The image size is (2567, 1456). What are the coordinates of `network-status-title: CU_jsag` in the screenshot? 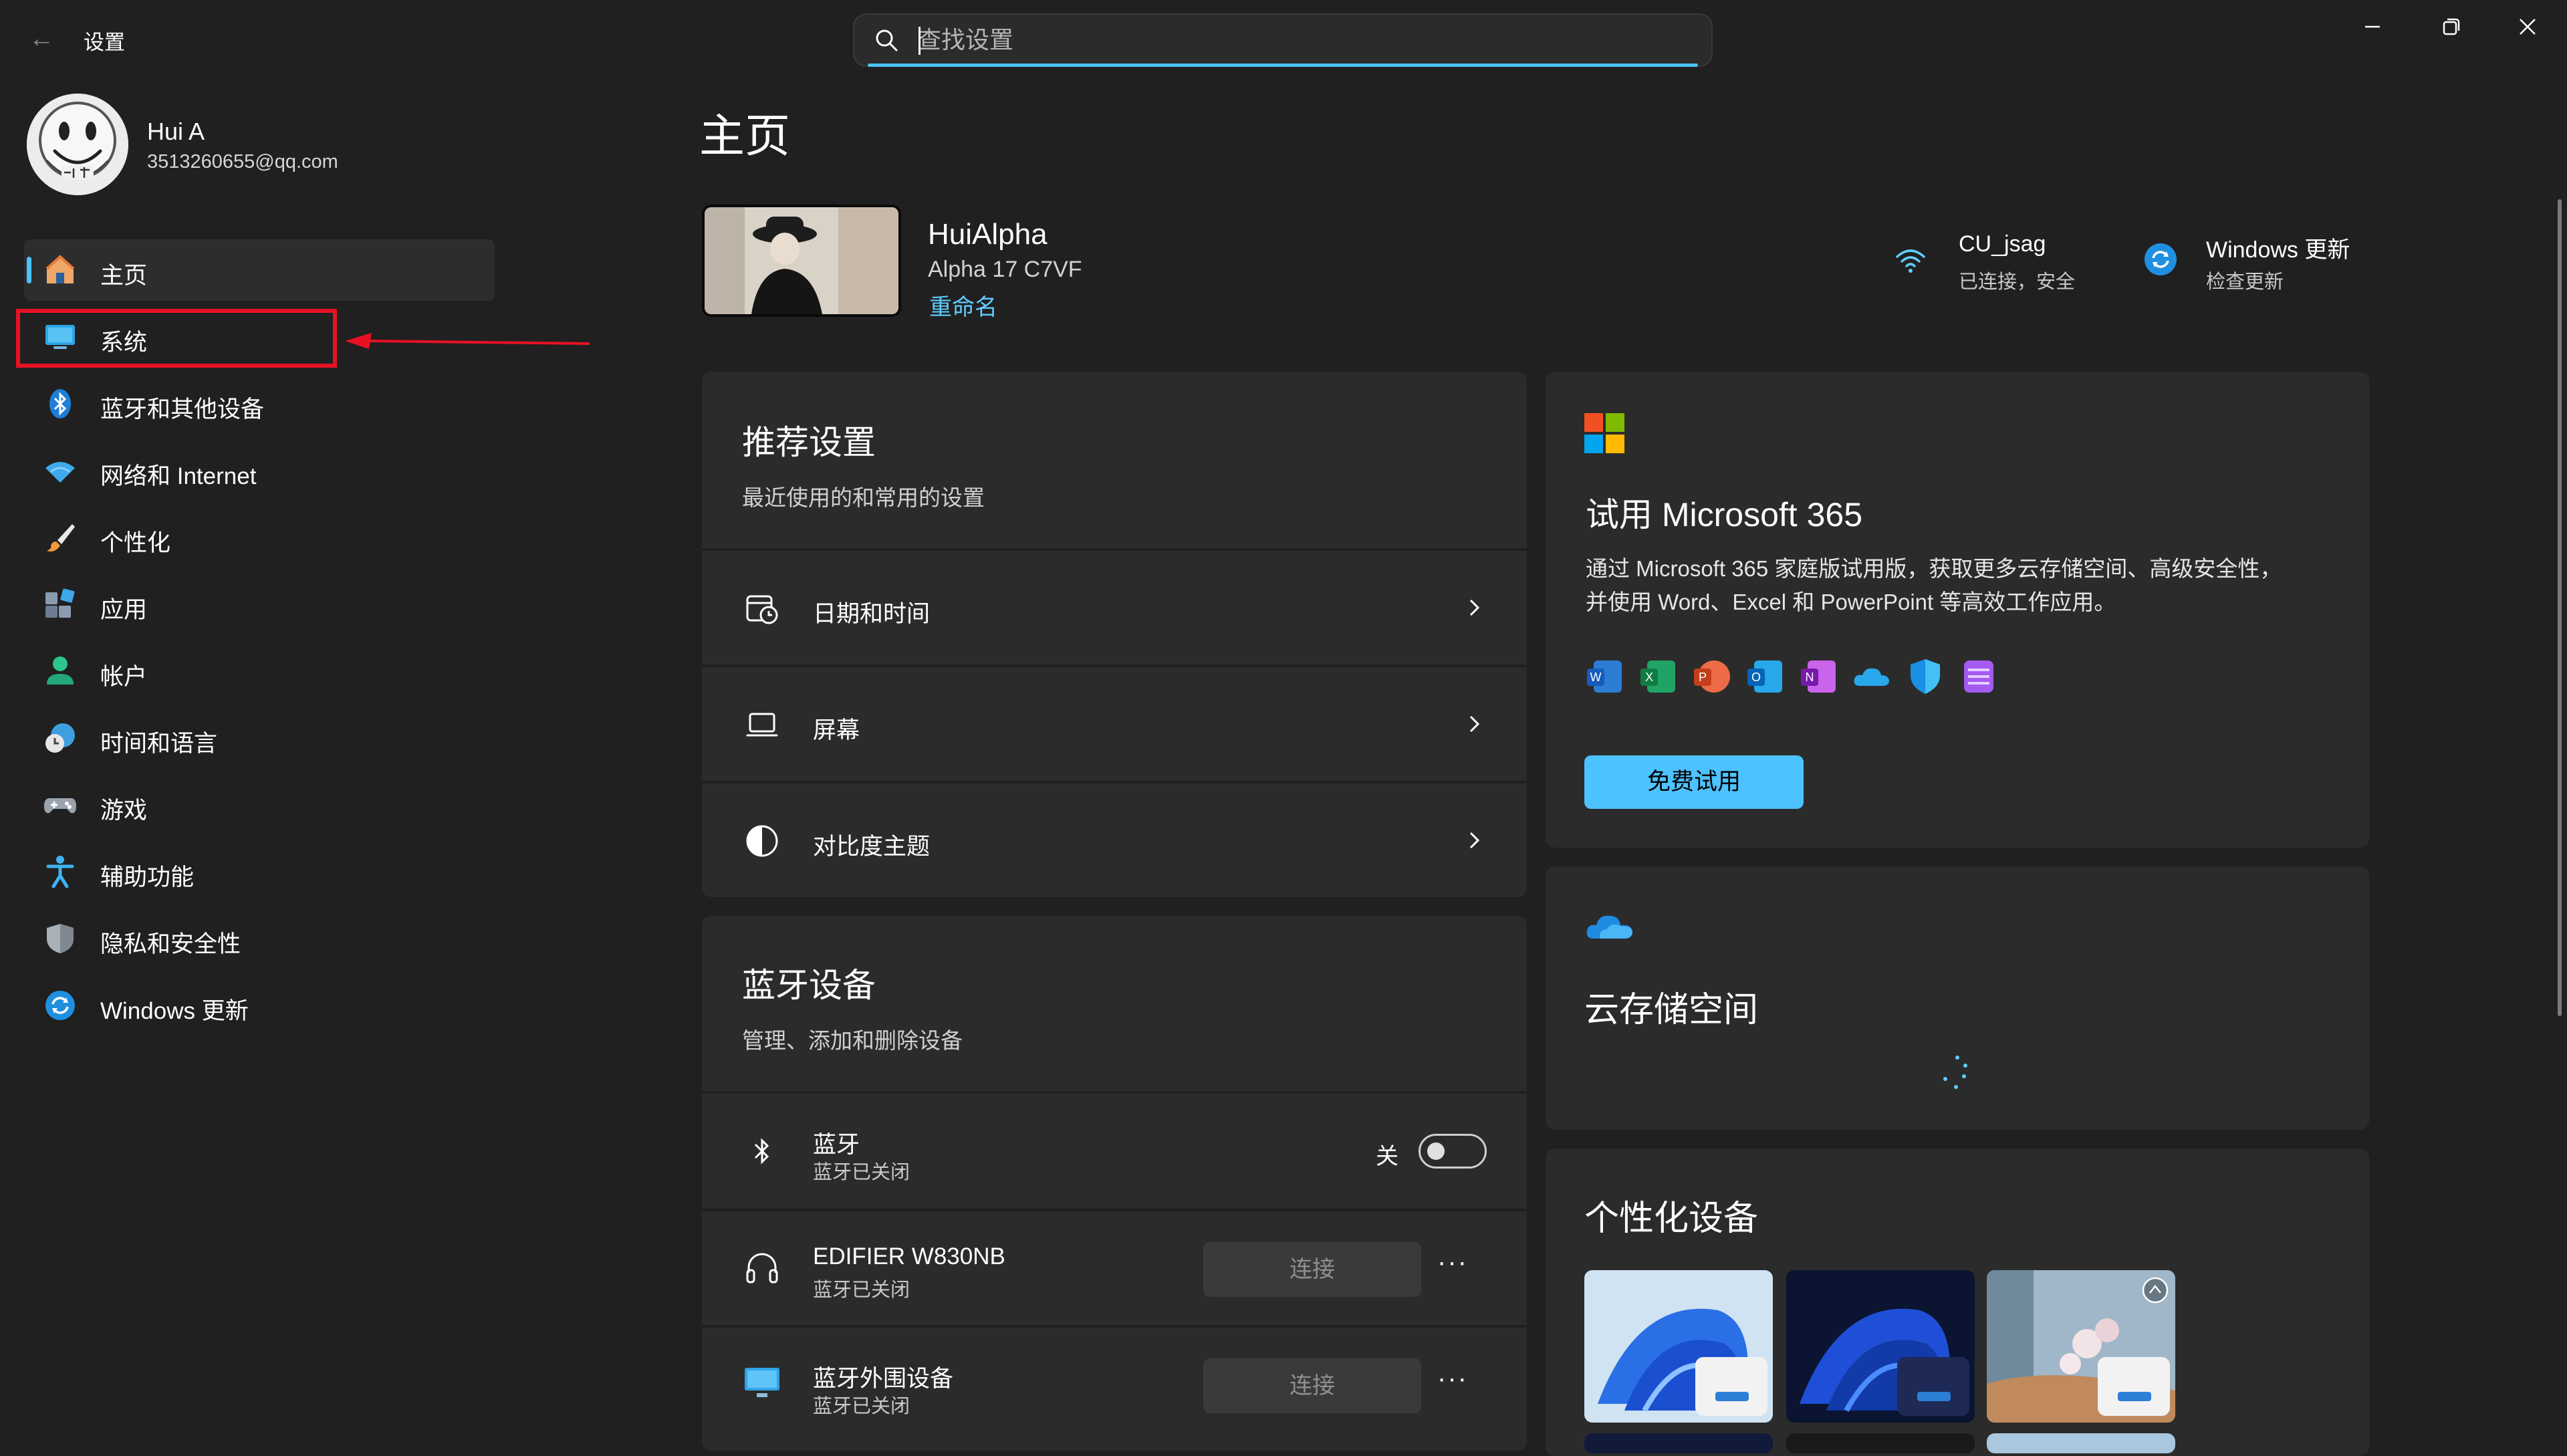 It's located at (2002, 244).